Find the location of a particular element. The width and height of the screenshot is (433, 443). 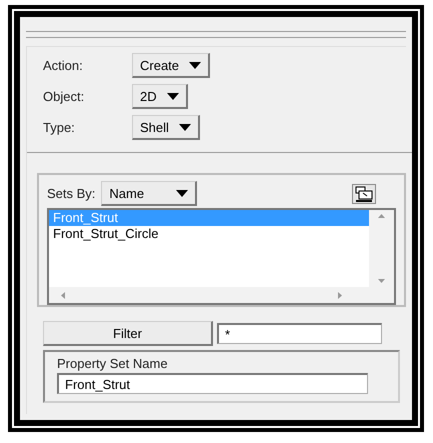

scroll-down-icon is located at coordinates (381, 281).